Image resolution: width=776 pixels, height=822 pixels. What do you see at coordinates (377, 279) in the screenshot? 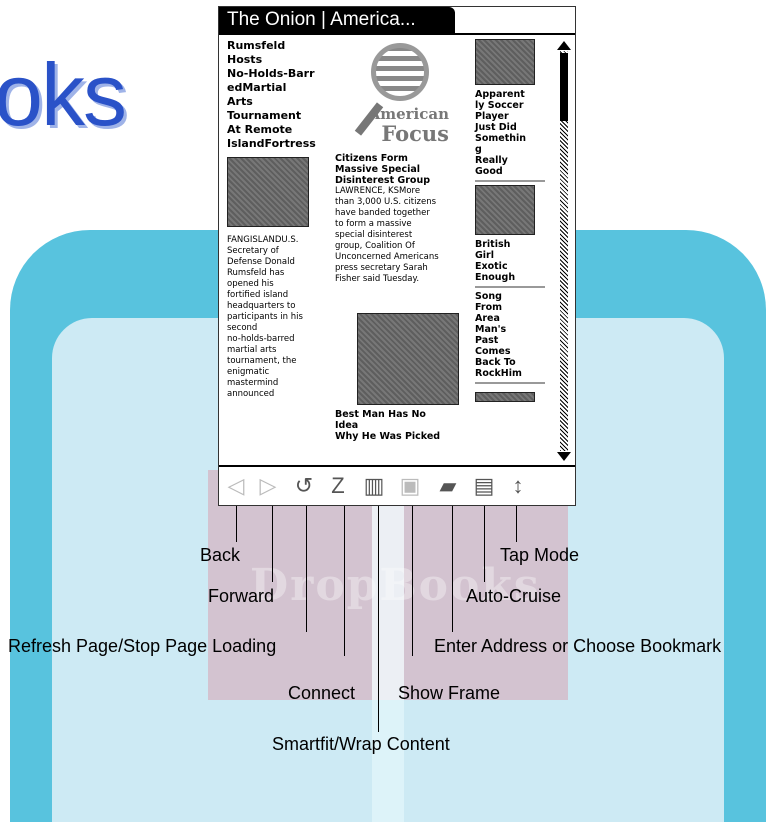
I see `citizens-story-line: Fisher said Tuesday.` at bounding box center [377, 279].